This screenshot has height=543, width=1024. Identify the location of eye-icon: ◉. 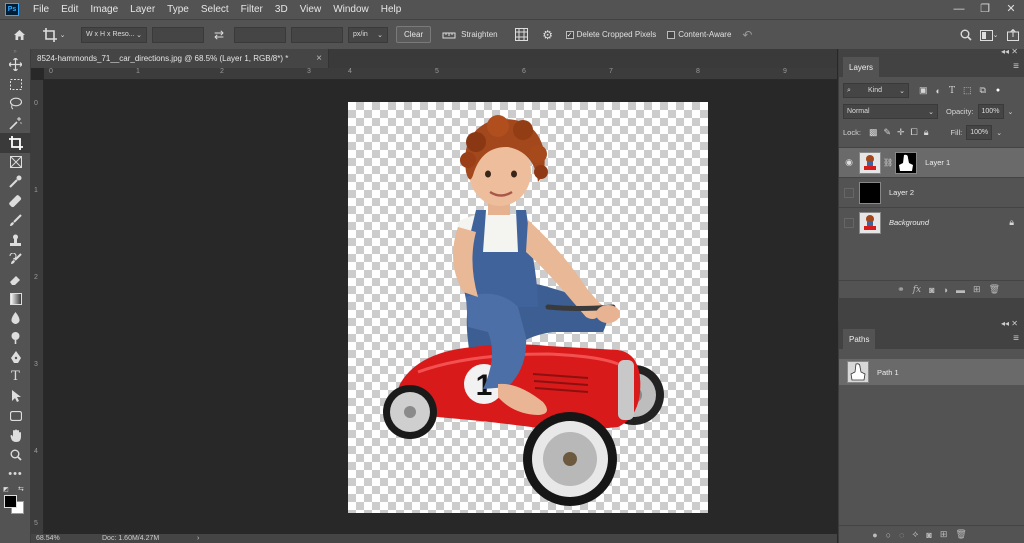
(849, 162).